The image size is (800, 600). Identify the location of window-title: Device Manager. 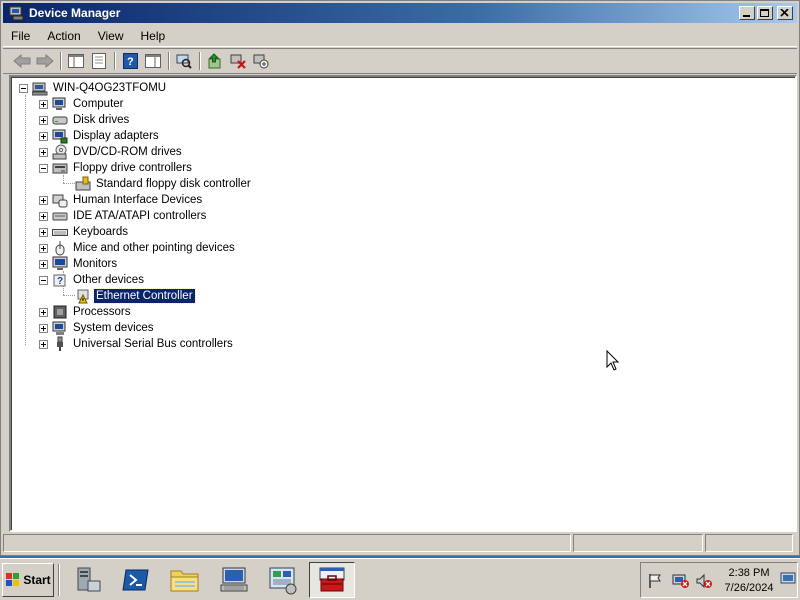
(75, 13).